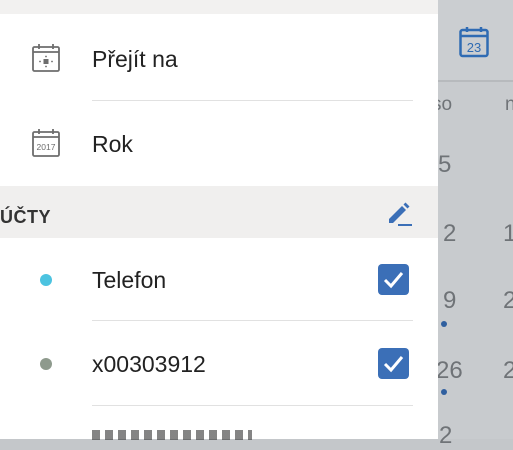  What do you see at coordinates (149, 364) in the screenshot?
I see `account-label: x00303912` at bounding box center [149, 364].